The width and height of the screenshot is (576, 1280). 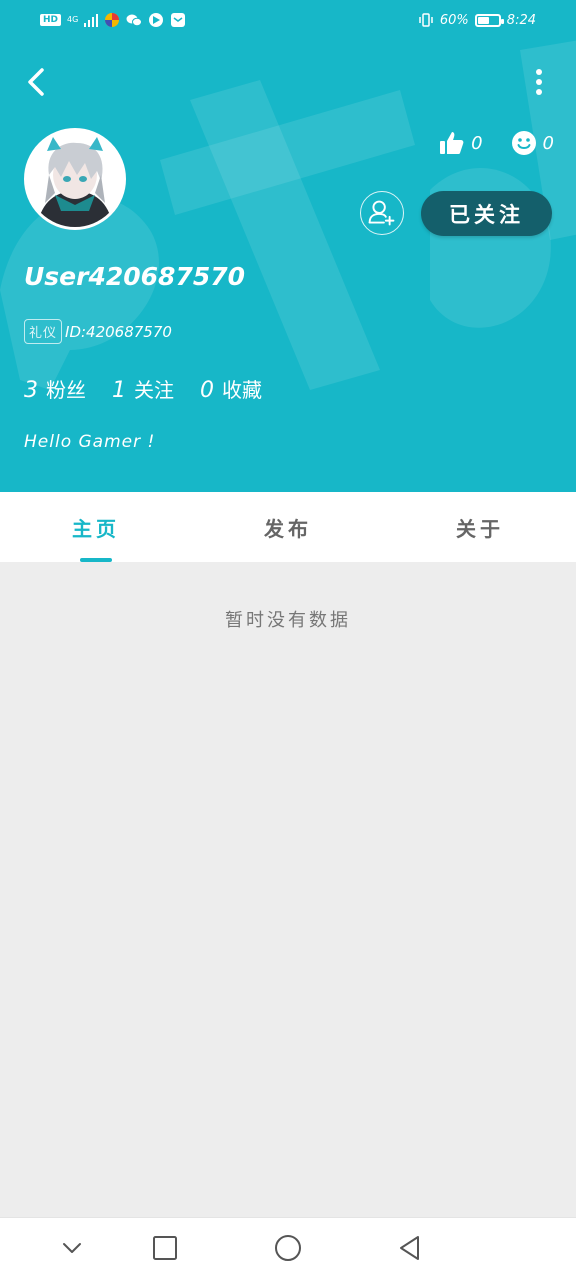 What do you see at coordinates (521, 20) in the screenshot?
I see `clock: 8:24` at bounding box center [521, 20].